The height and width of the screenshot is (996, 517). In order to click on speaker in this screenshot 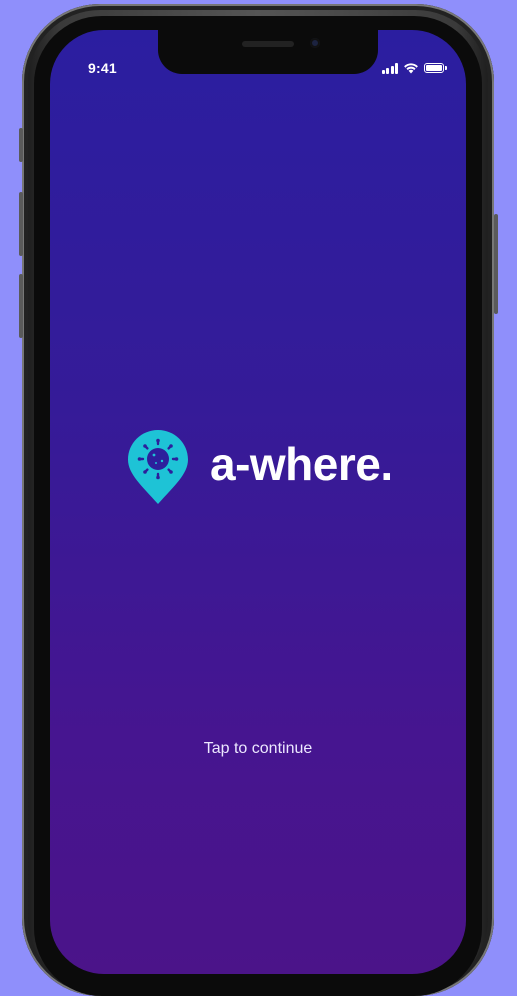, I will do `click(268, 44)`.